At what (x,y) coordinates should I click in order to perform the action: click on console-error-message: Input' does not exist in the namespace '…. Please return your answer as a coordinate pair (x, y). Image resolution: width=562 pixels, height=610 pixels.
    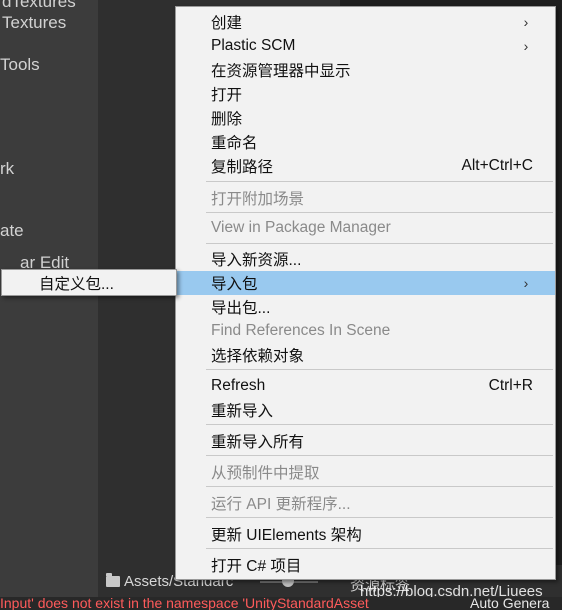
    Looking at the image, I should click on (184, 603).